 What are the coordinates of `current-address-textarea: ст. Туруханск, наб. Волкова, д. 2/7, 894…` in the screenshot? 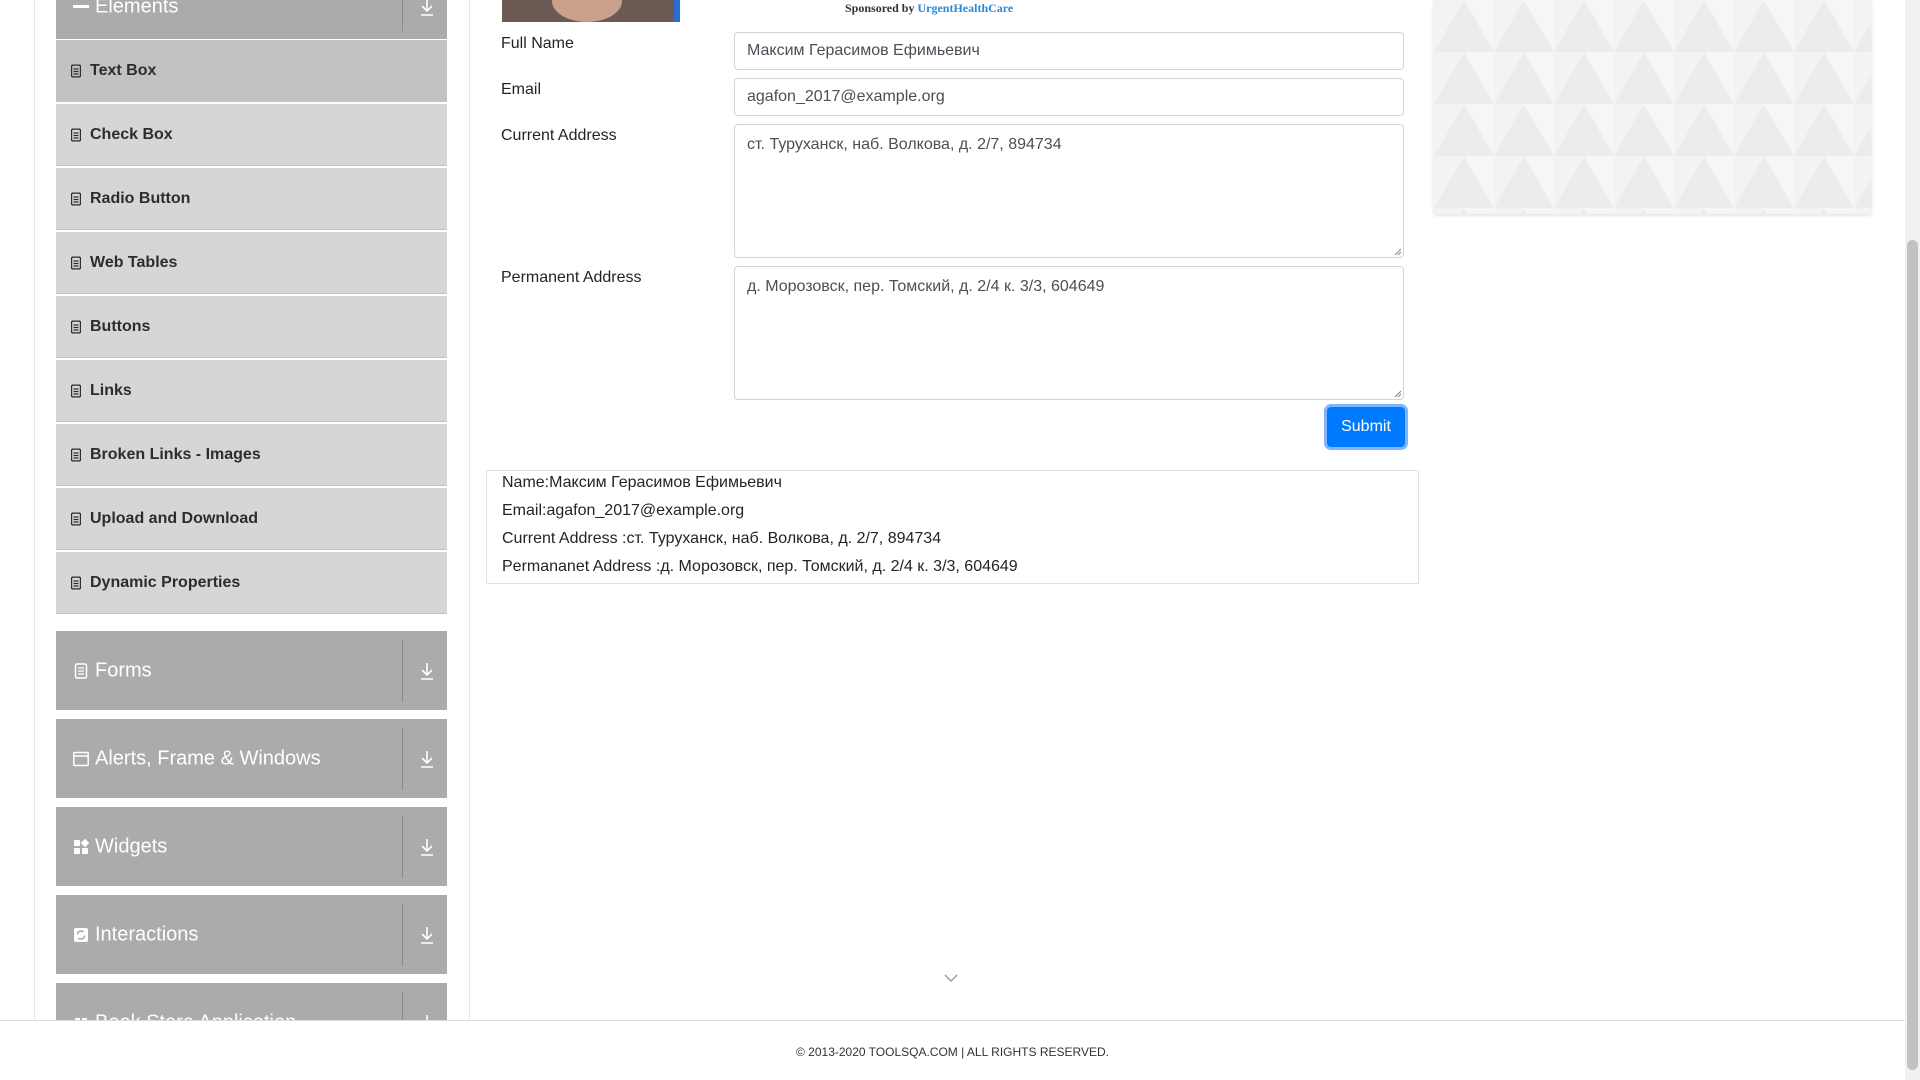 It's located at (1069, 191).